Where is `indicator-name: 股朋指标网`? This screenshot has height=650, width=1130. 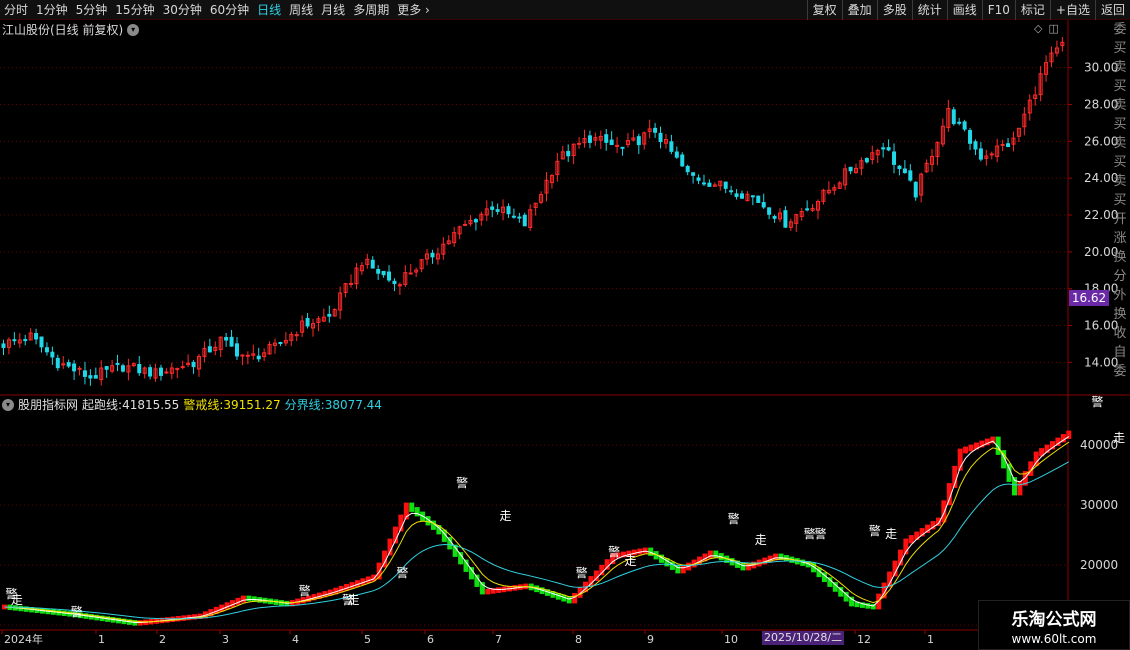
indicator-name: 股朋指标网 is located at coordinates (48, 405).